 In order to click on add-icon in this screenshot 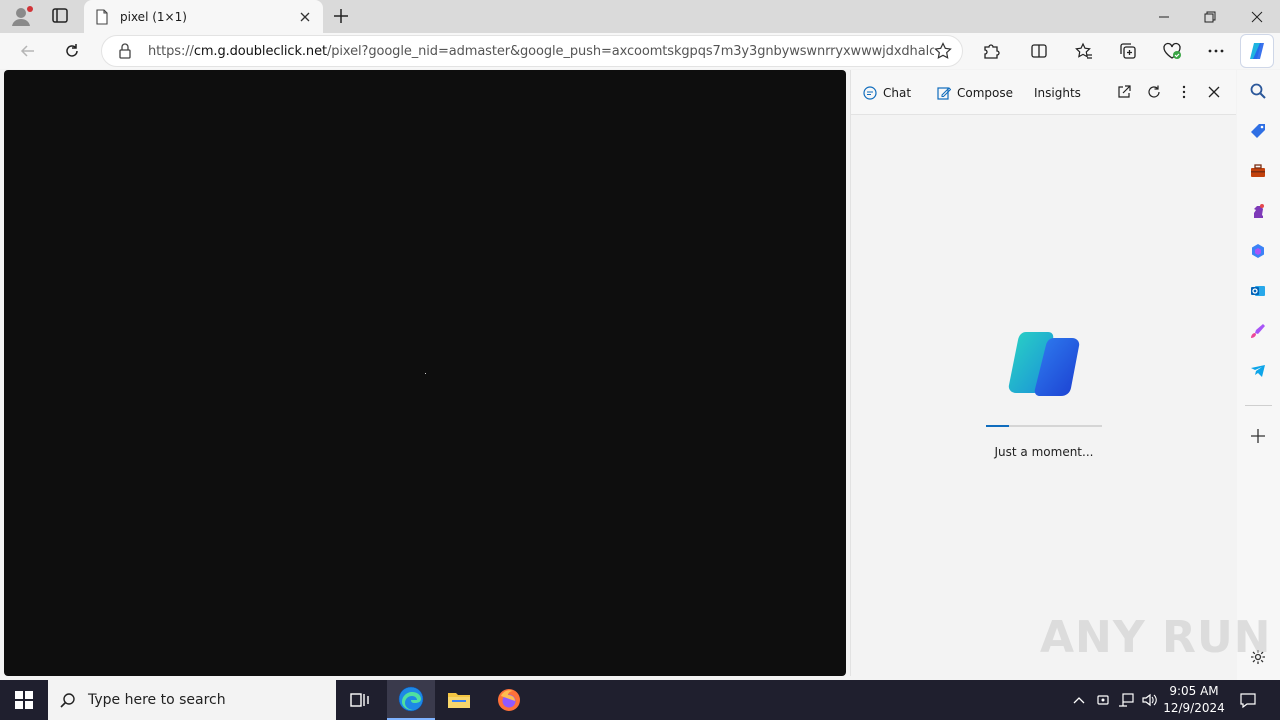, I will do `click(1258, 436)`.